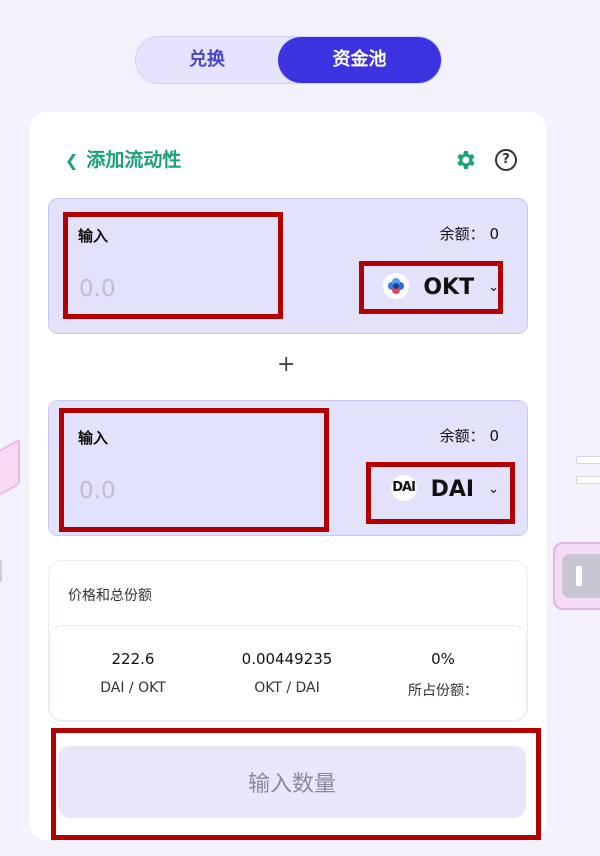  I want to click on tab-exchange: 兑换, so click(207, 60).